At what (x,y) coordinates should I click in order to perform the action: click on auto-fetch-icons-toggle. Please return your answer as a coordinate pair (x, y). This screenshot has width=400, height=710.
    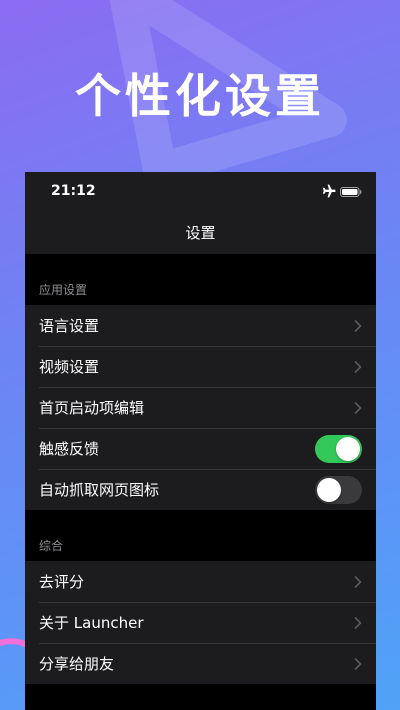
    Looking at the image, I should click on (338, 489).